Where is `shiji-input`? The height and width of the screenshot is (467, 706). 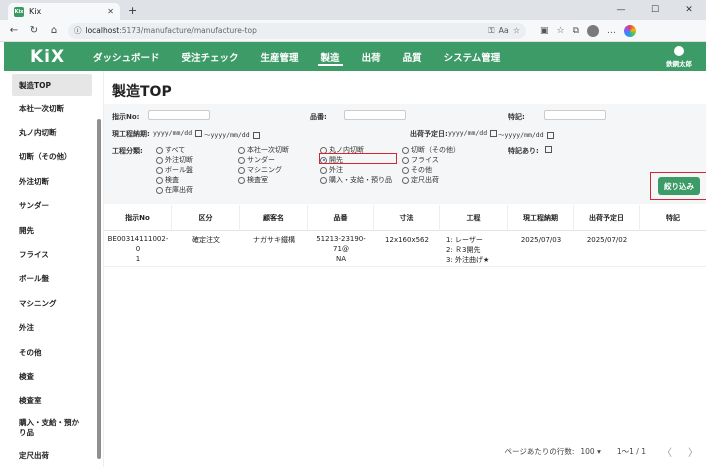
shiji-input is located at coordinates (179, 115).